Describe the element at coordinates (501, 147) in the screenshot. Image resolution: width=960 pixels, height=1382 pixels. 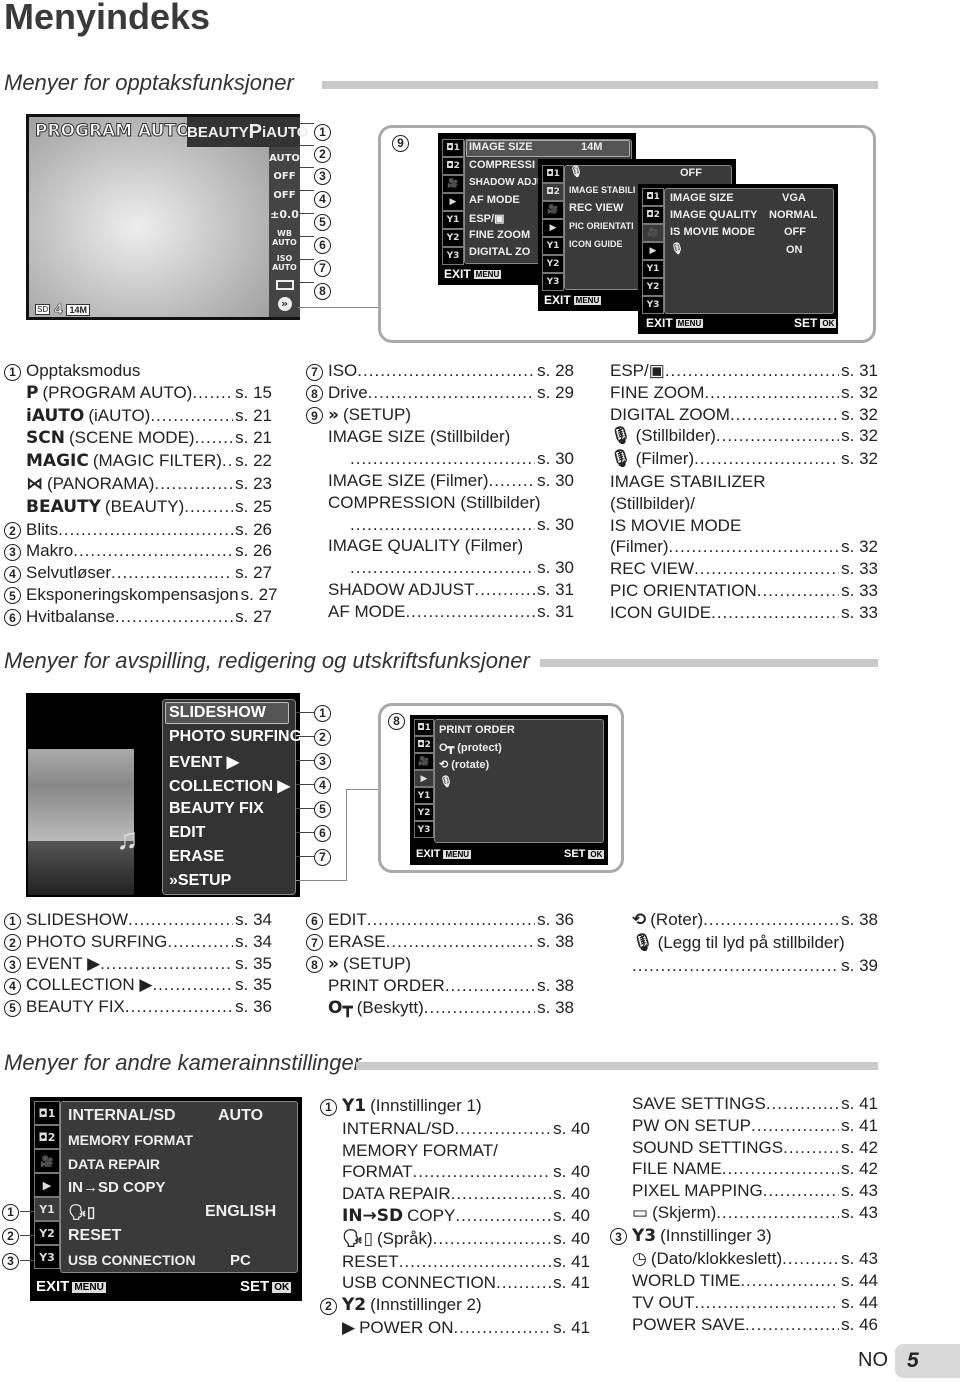
I see `menu-item-image-size: IMAGE SIZE` at that location.